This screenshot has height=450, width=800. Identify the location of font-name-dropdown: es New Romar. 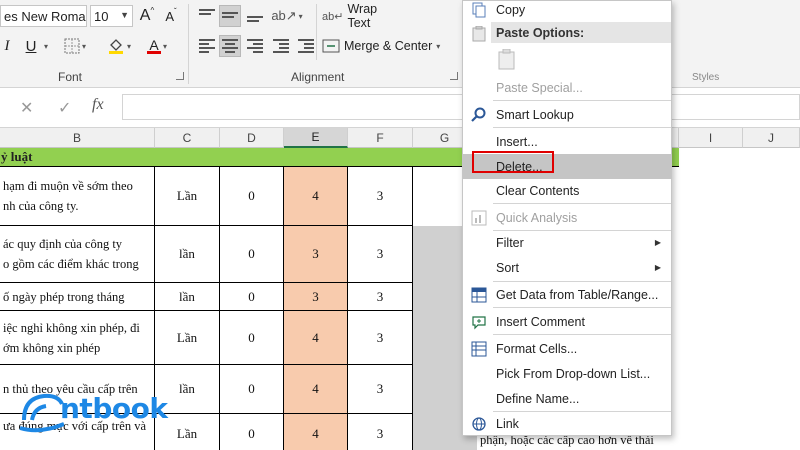
(43, 16).